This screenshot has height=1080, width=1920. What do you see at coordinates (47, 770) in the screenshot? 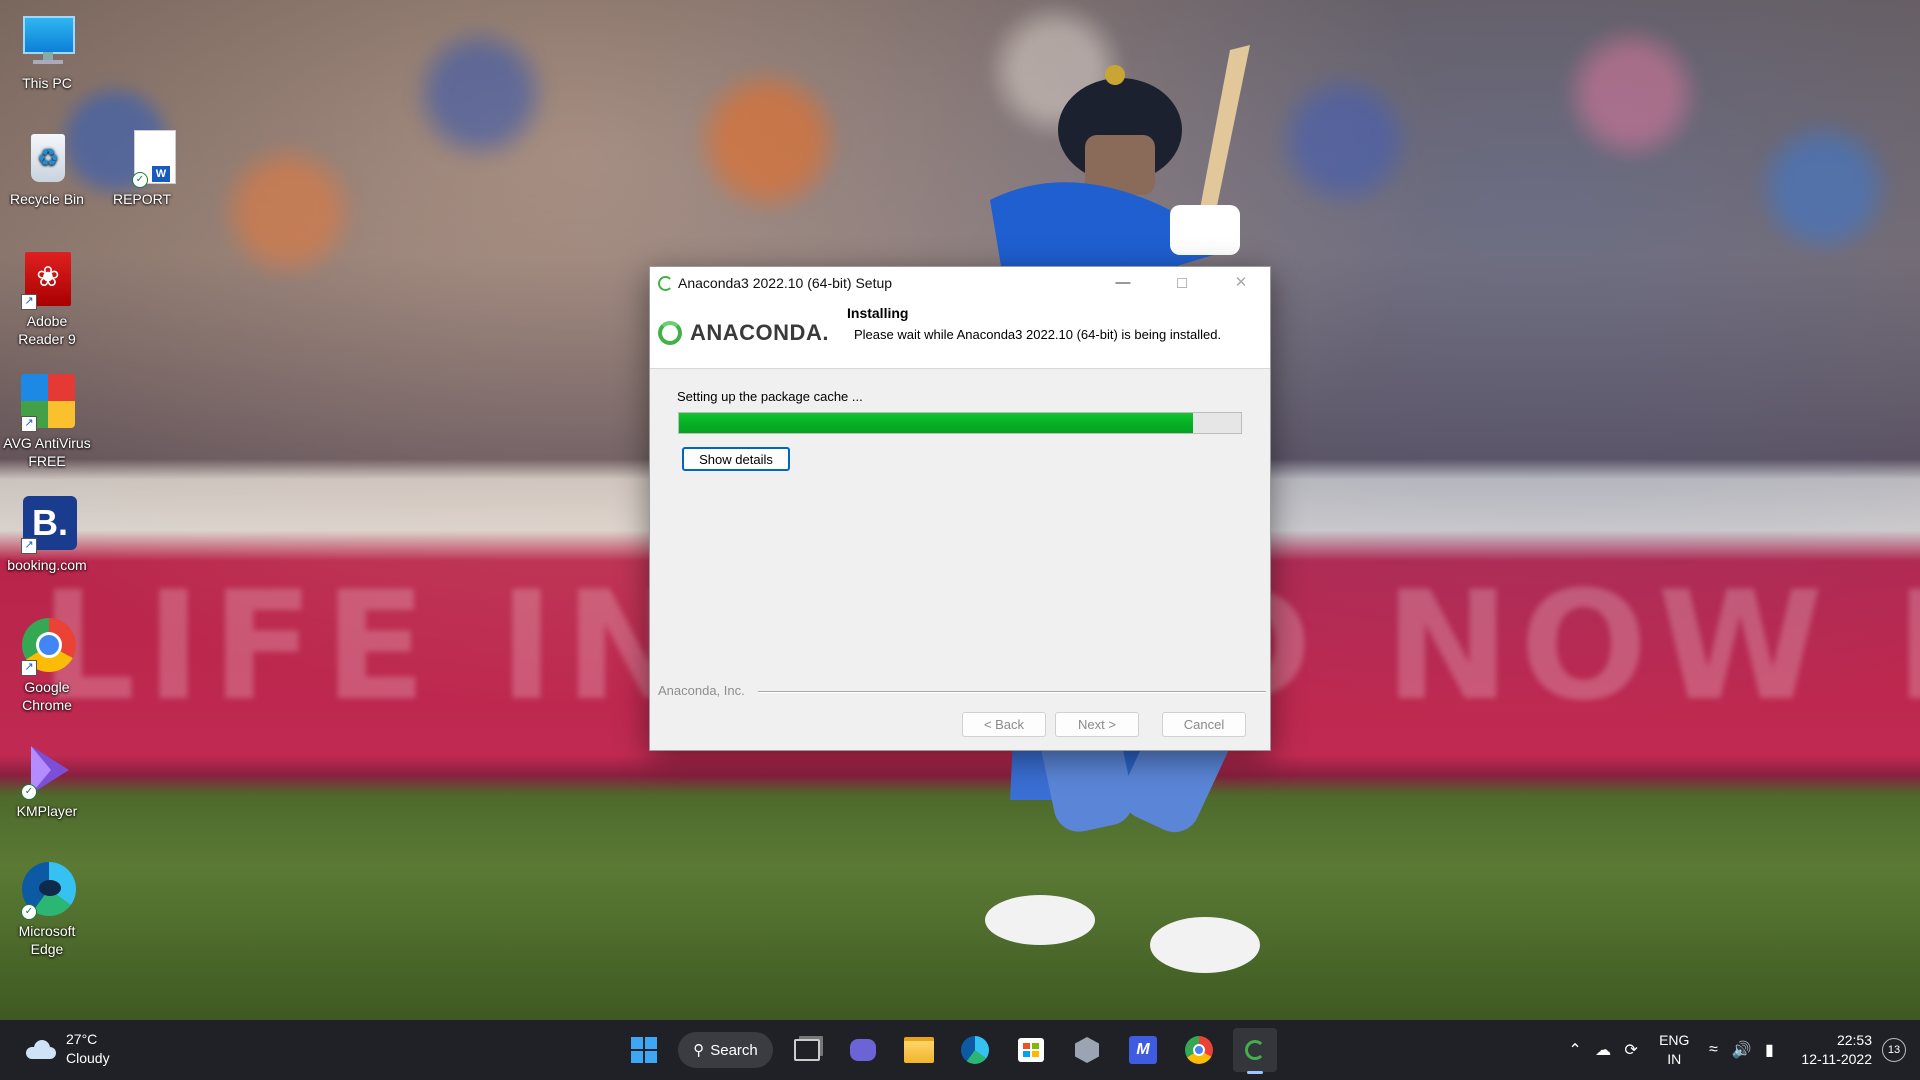
I see `kmplayer-icon: ✓` at bounding box center [47, 770].